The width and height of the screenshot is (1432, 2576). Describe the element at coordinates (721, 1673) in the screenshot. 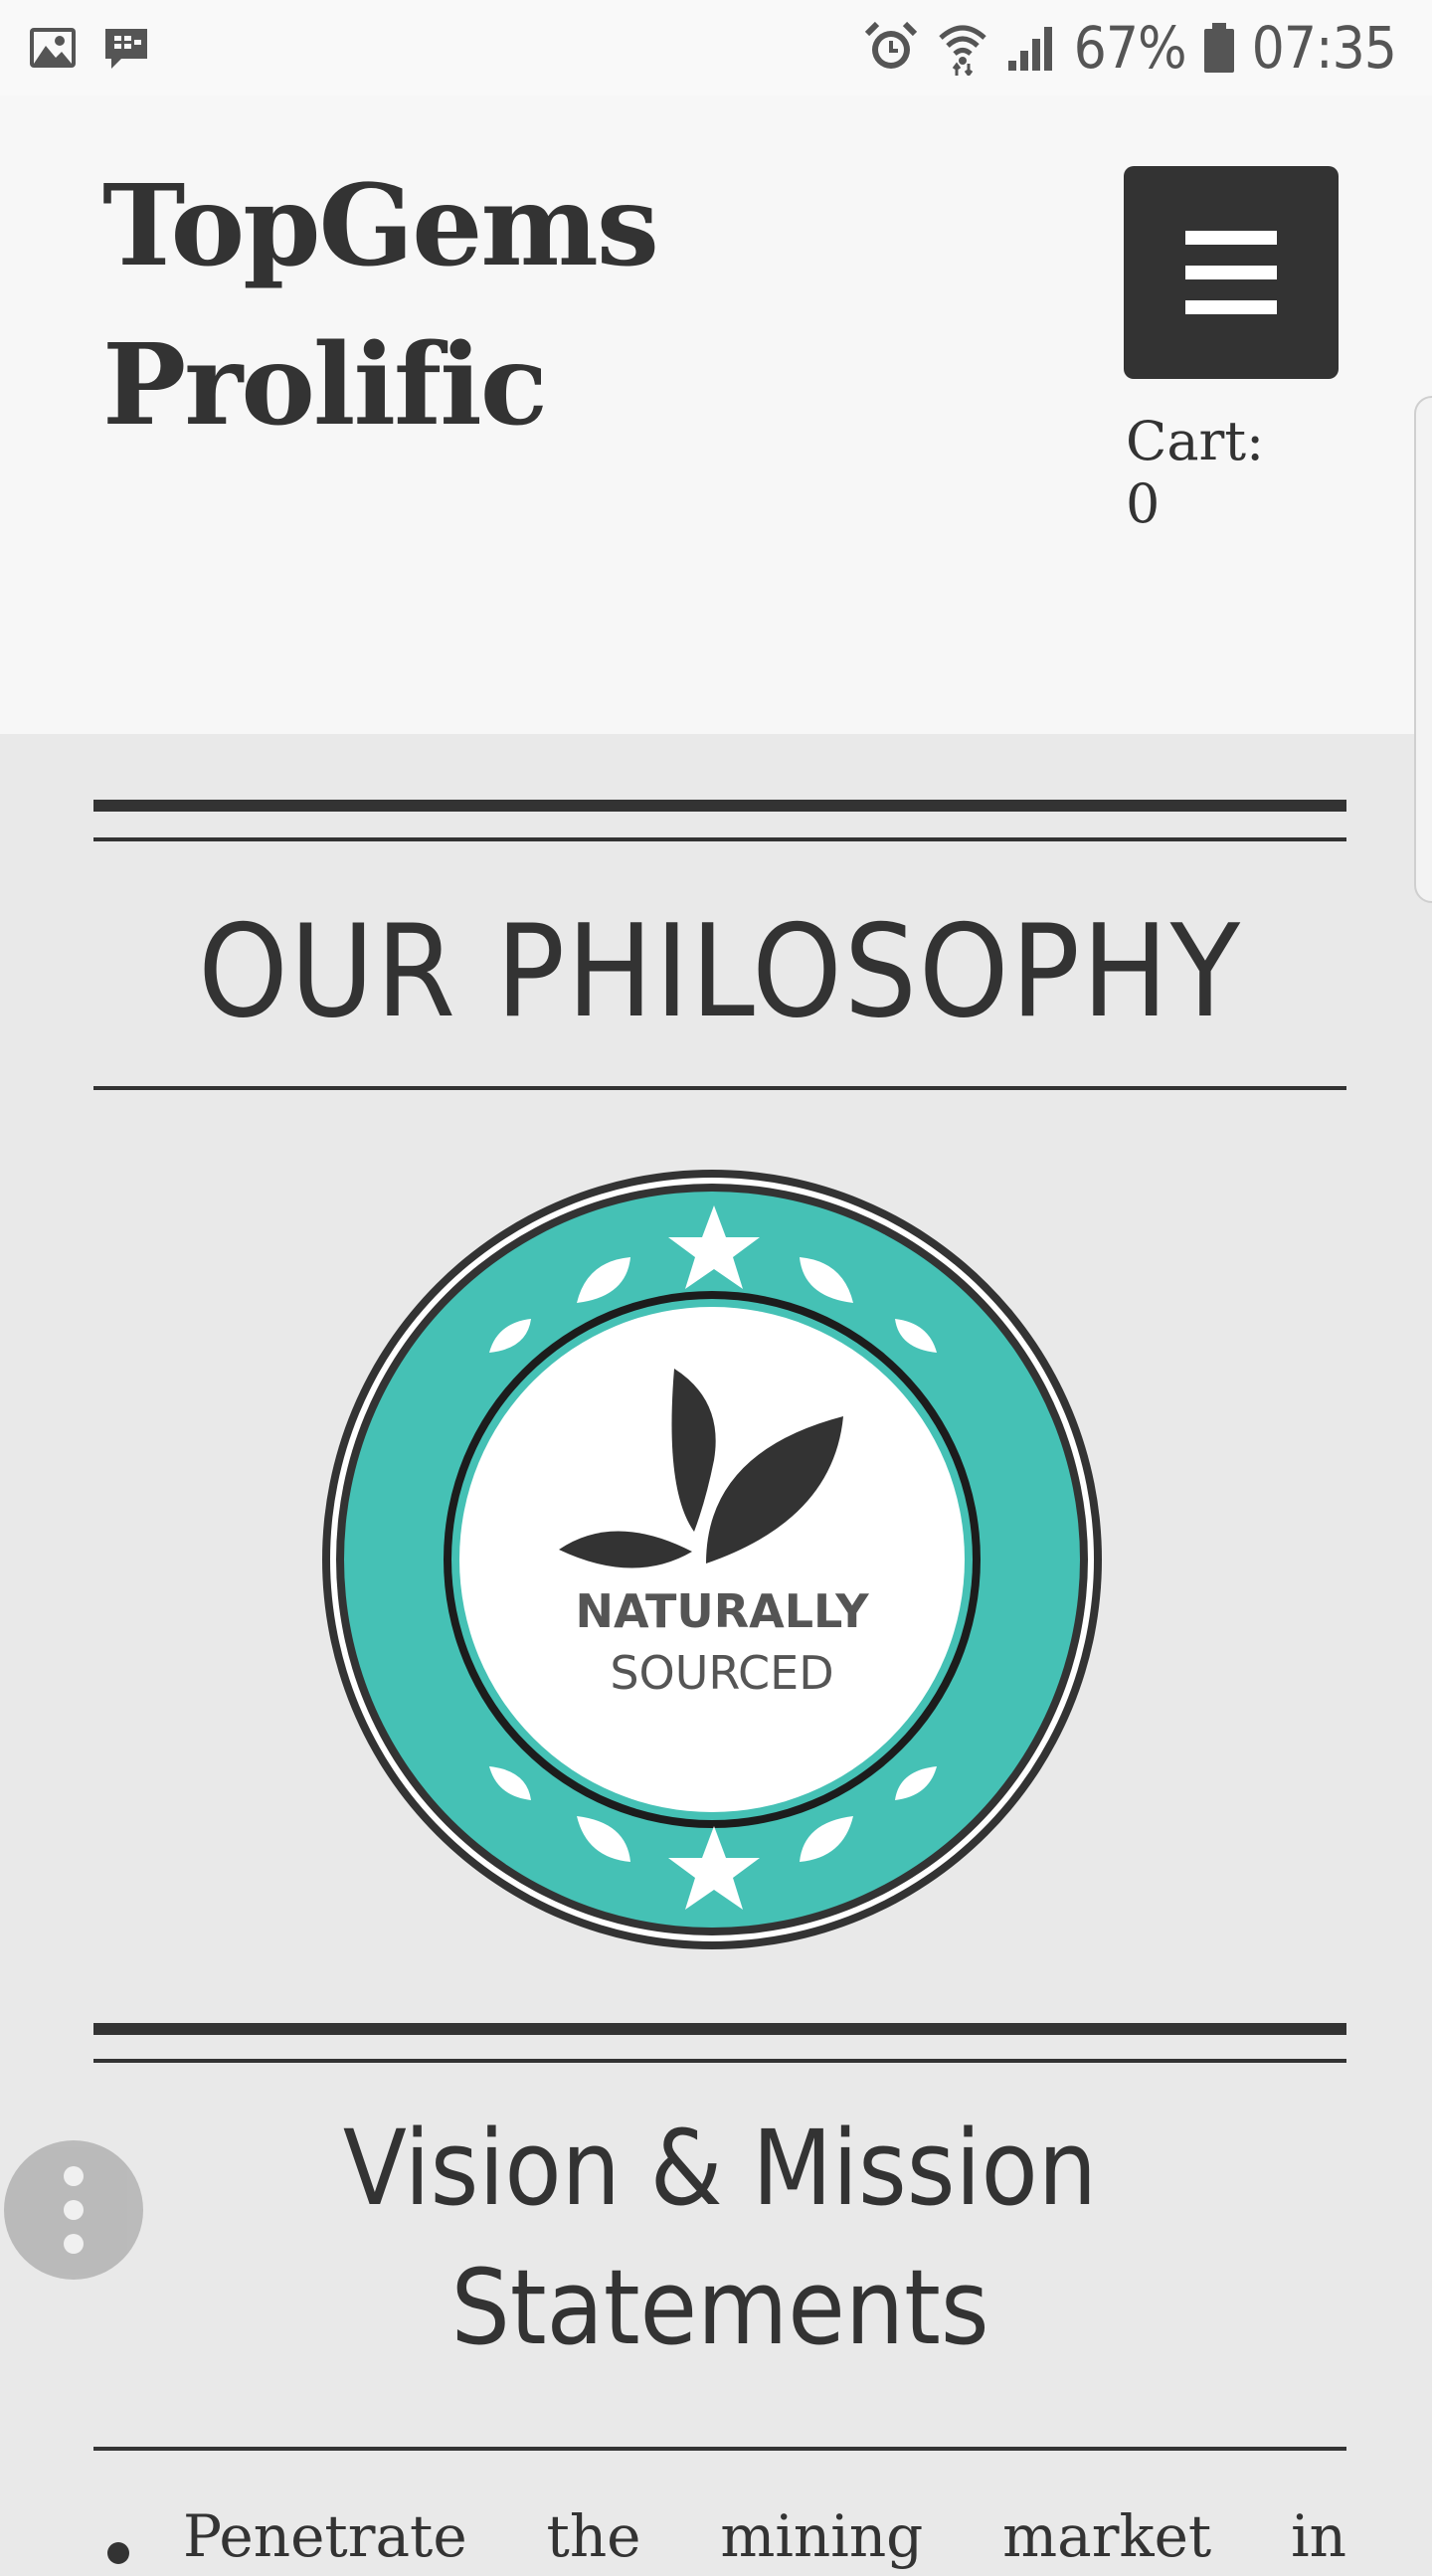

I see `badge-line-2: SOURCED` at that location.